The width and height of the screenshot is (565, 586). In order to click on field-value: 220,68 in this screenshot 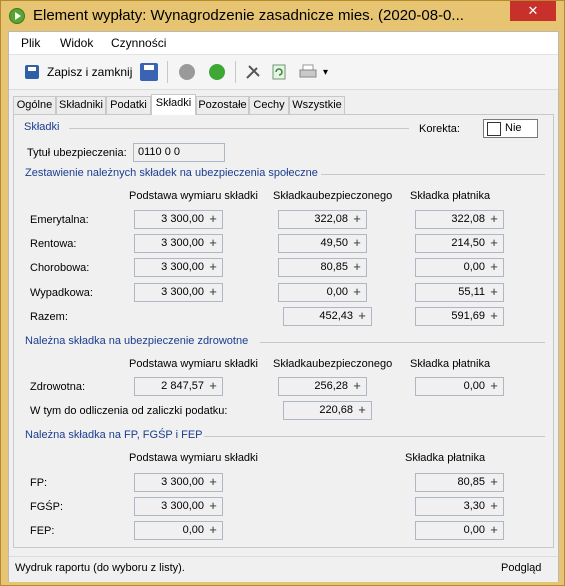, I will do `click(336, 410)`.